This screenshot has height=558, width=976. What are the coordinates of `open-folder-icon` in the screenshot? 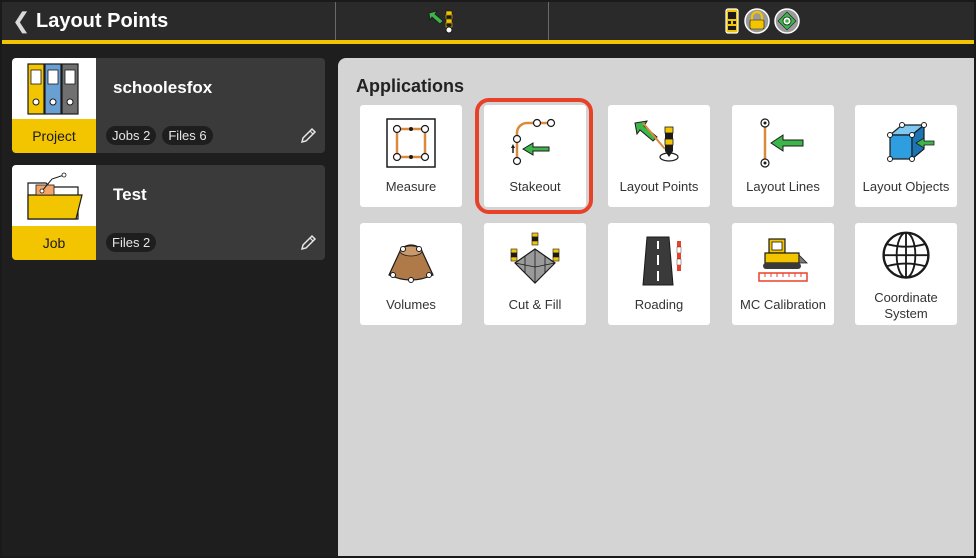 It's located at (55, 196).